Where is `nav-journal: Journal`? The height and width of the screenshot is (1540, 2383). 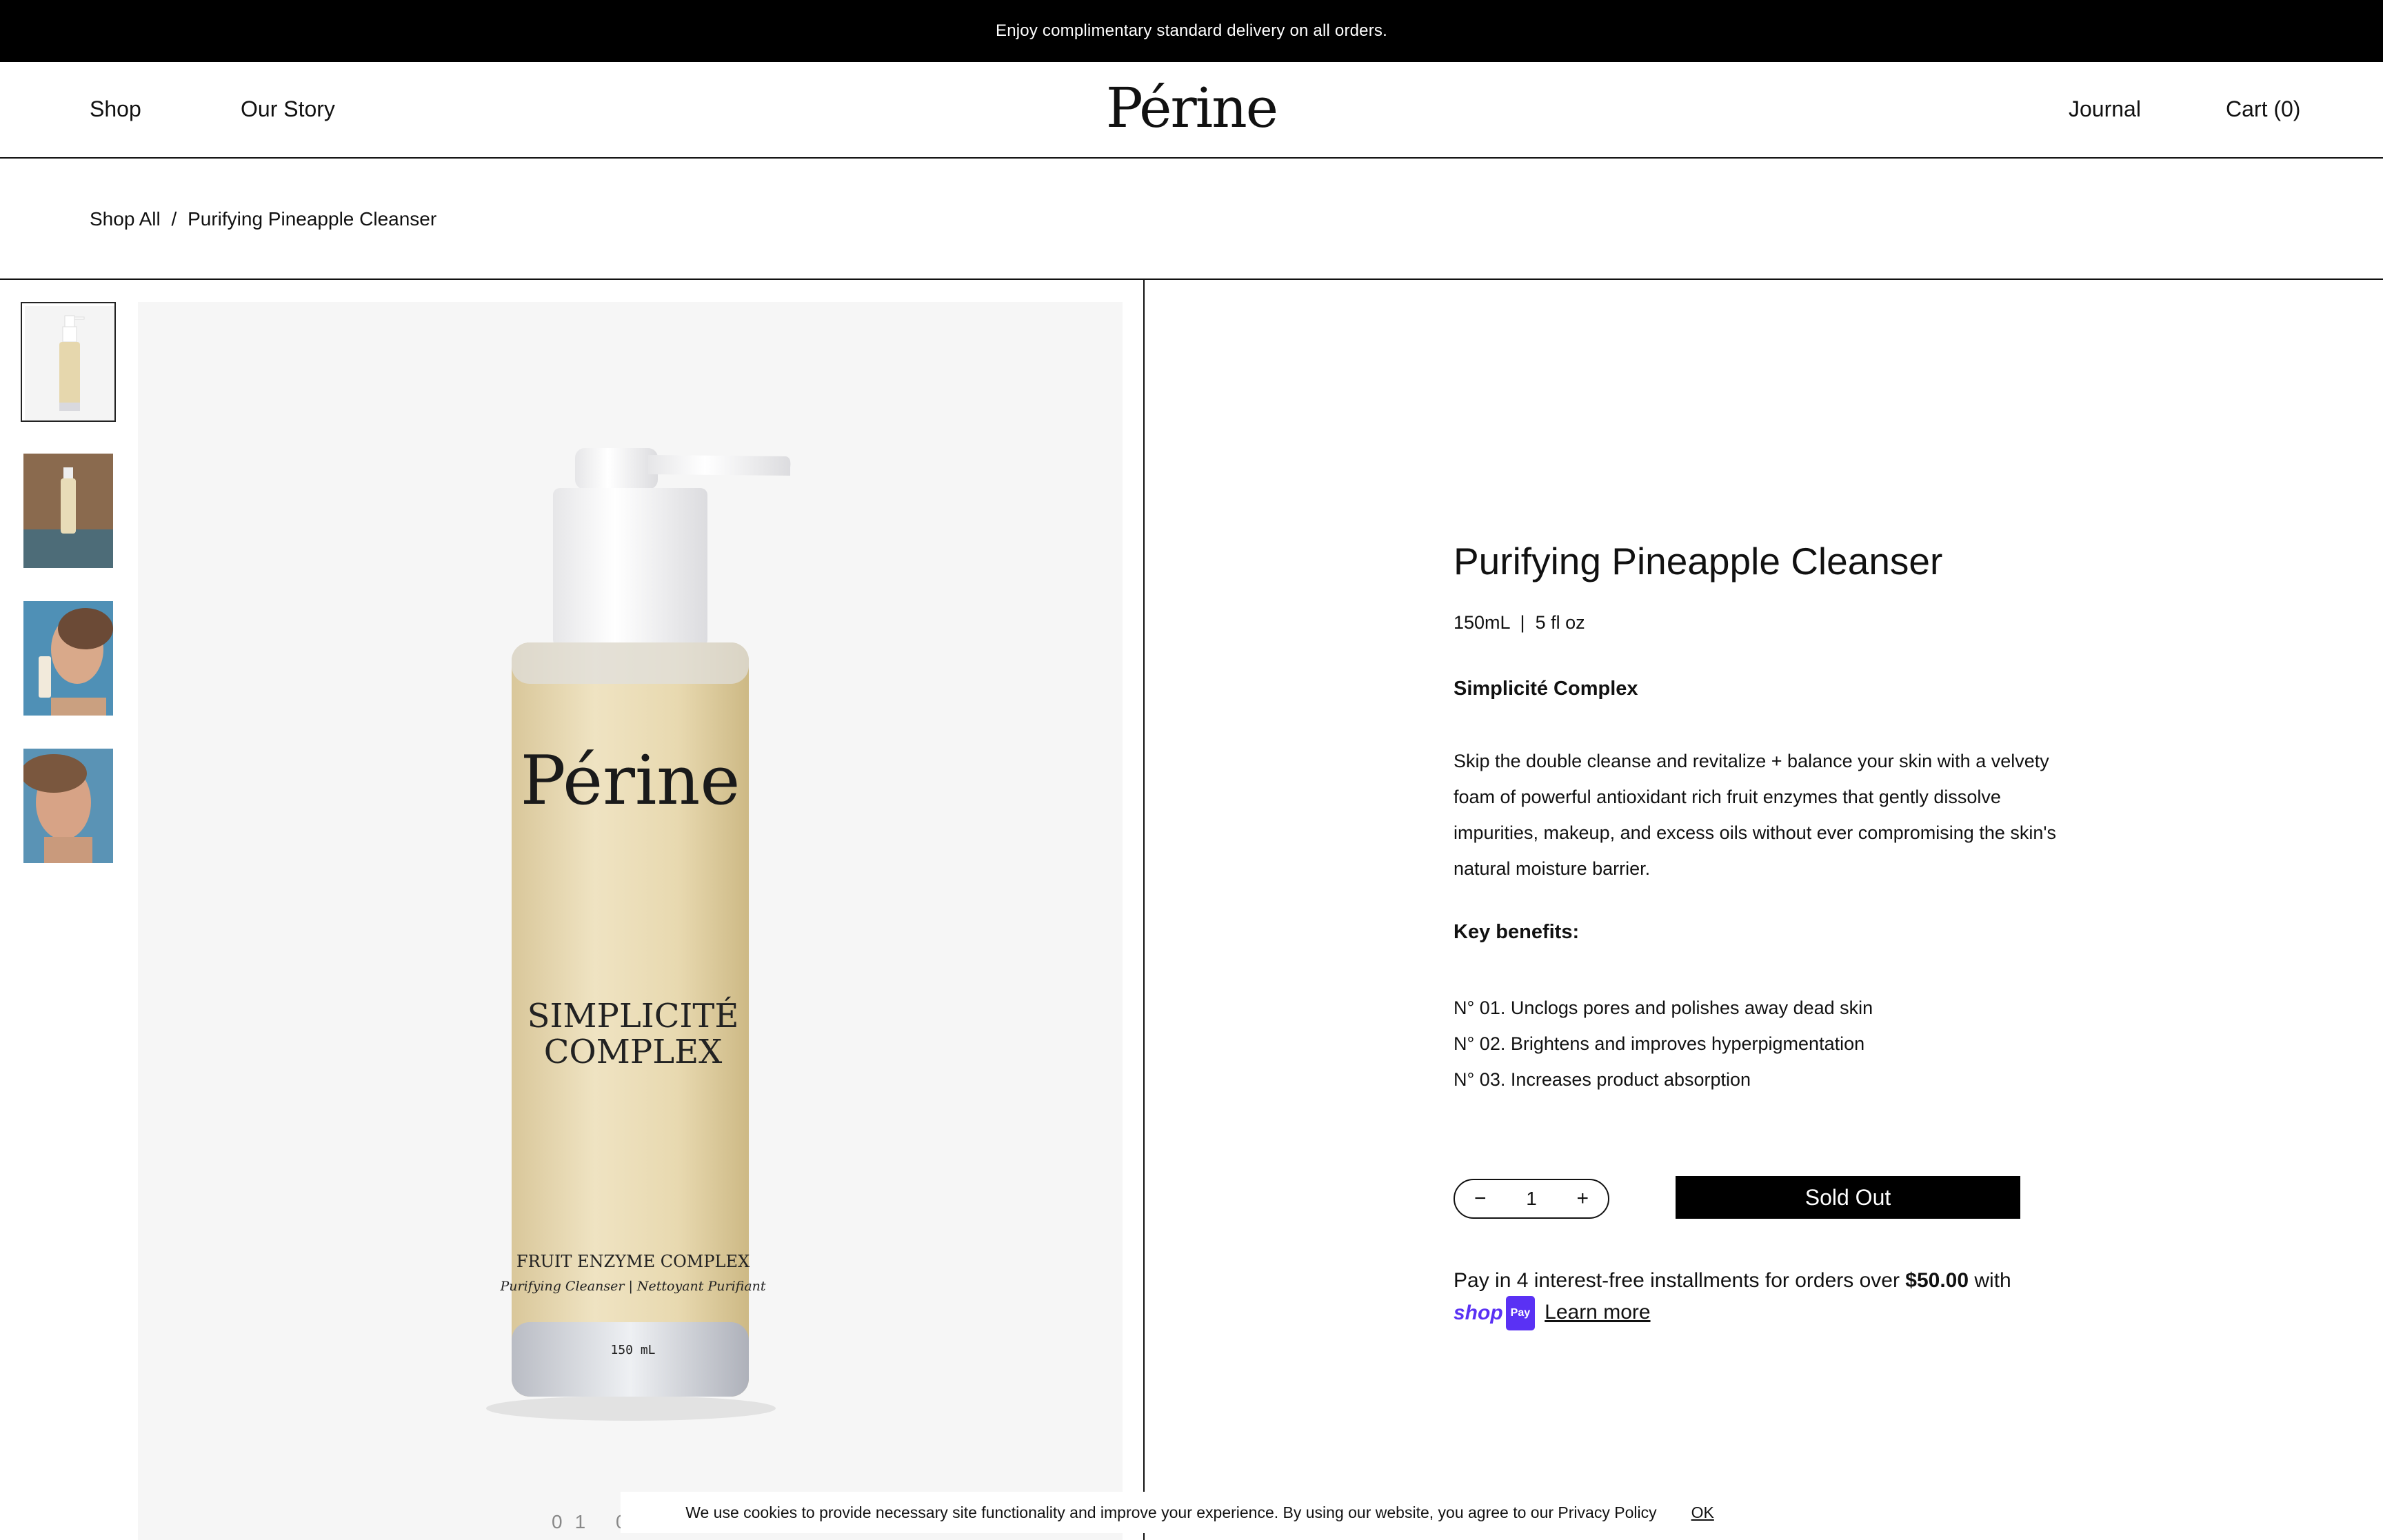 nav-journal: Journal is located at coordinates (2105, 110).